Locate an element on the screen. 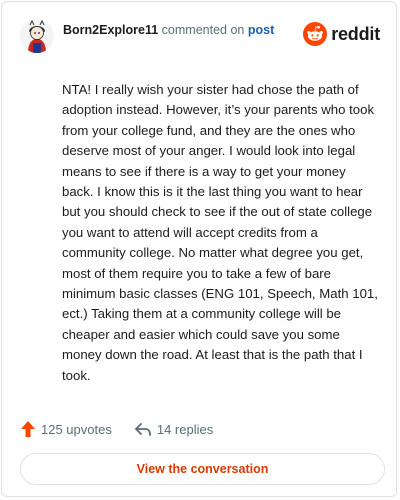 This screenshot has width=400, height=500. upvote-count: 125 upvotes is located at coordinates (76, 429).